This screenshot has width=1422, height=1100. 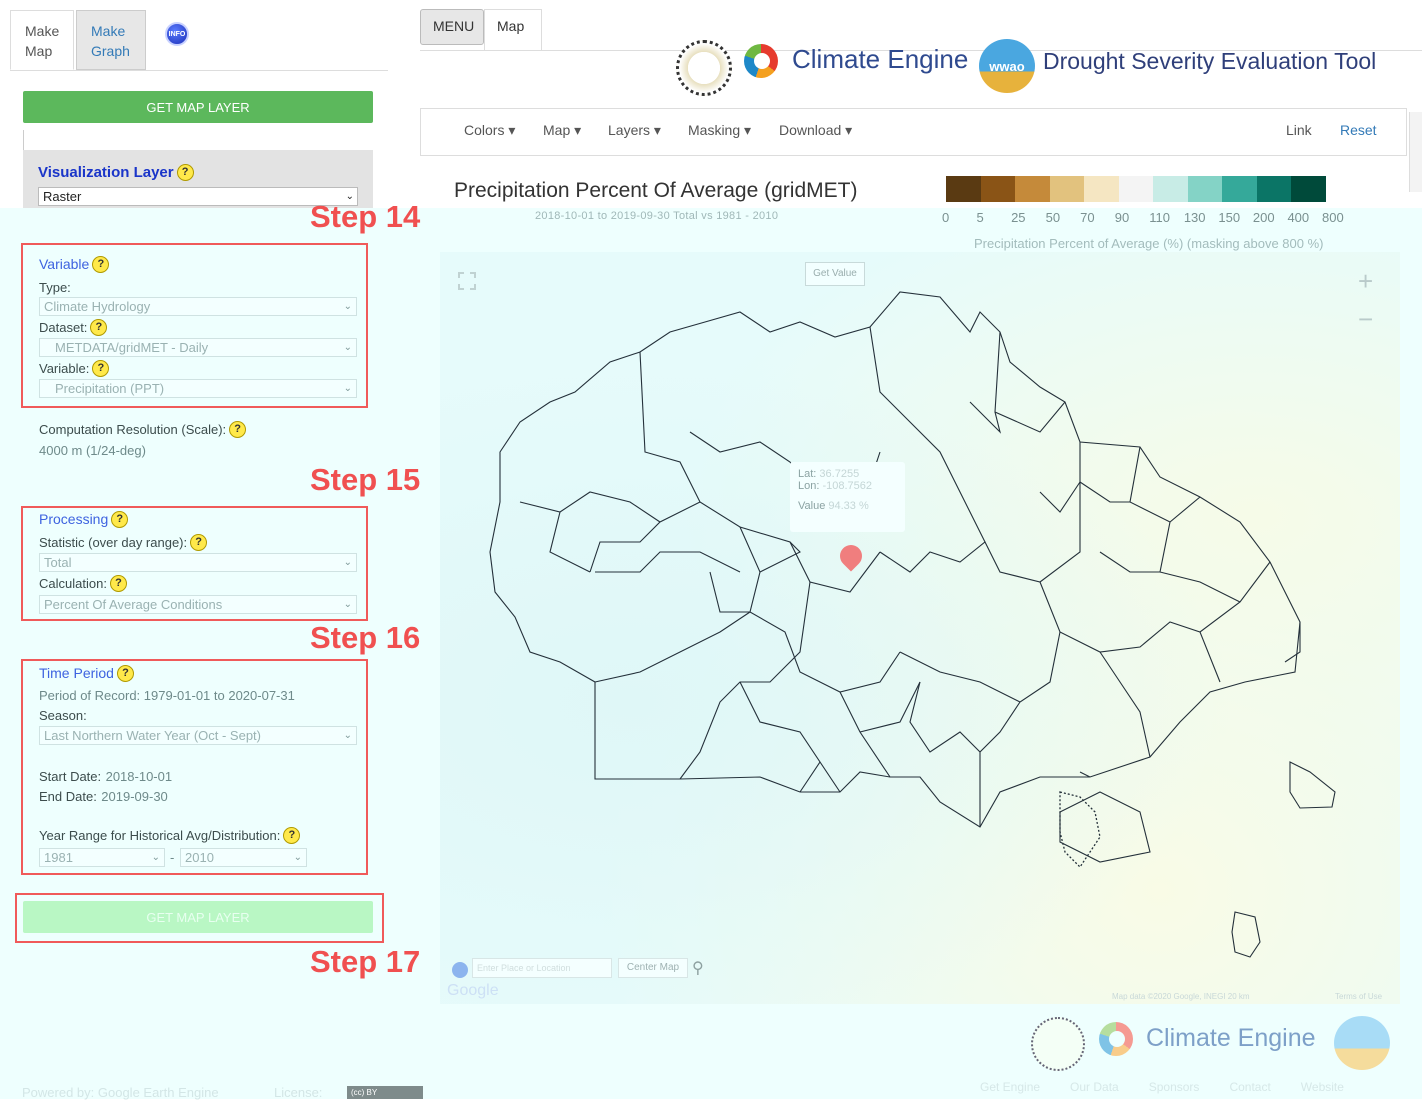 What do you see at coordinates (198, 604) in the screenshot?
I see `calculation-select: Percent Of Average Conditions ⌄` at bounding box center [198, 604].